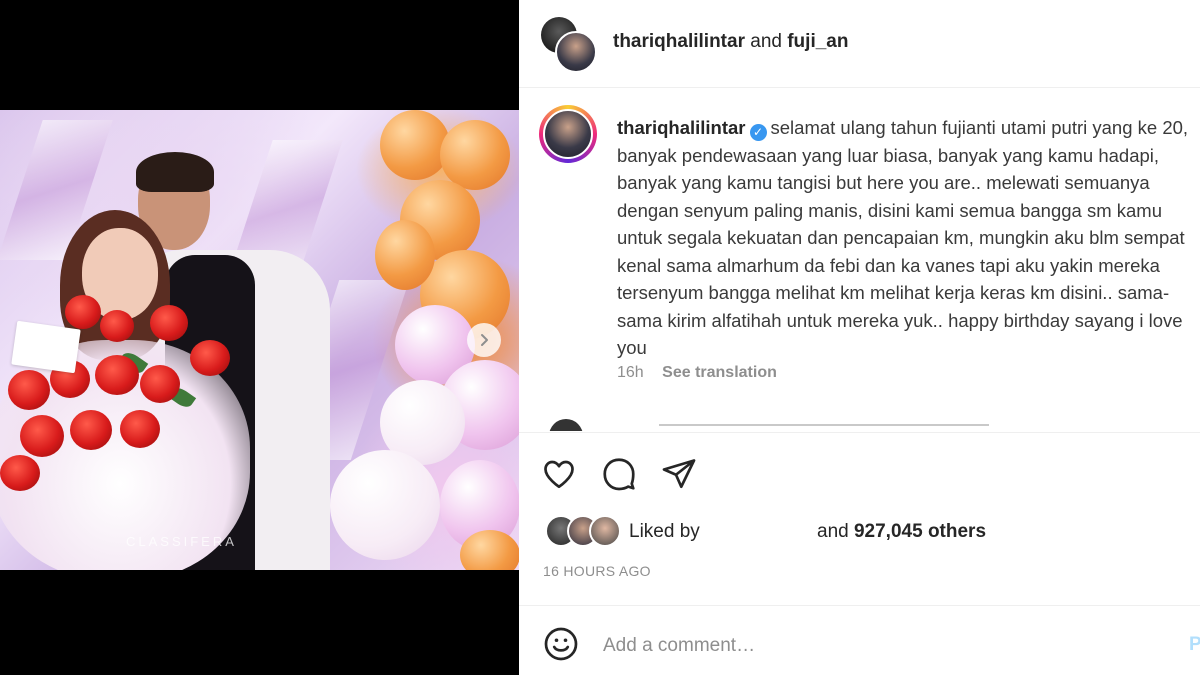 This screenshot has height=676, width=1200. I want to click on chevron-right-icon, so click(484, 340).